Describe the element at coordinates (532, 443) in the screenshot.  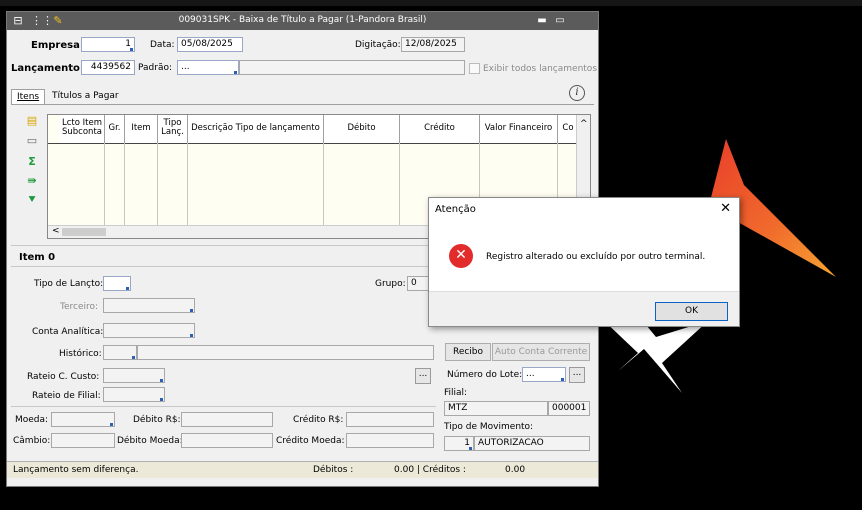
I see `tipo-movimento-field: AUTORIZACAO` at that location.